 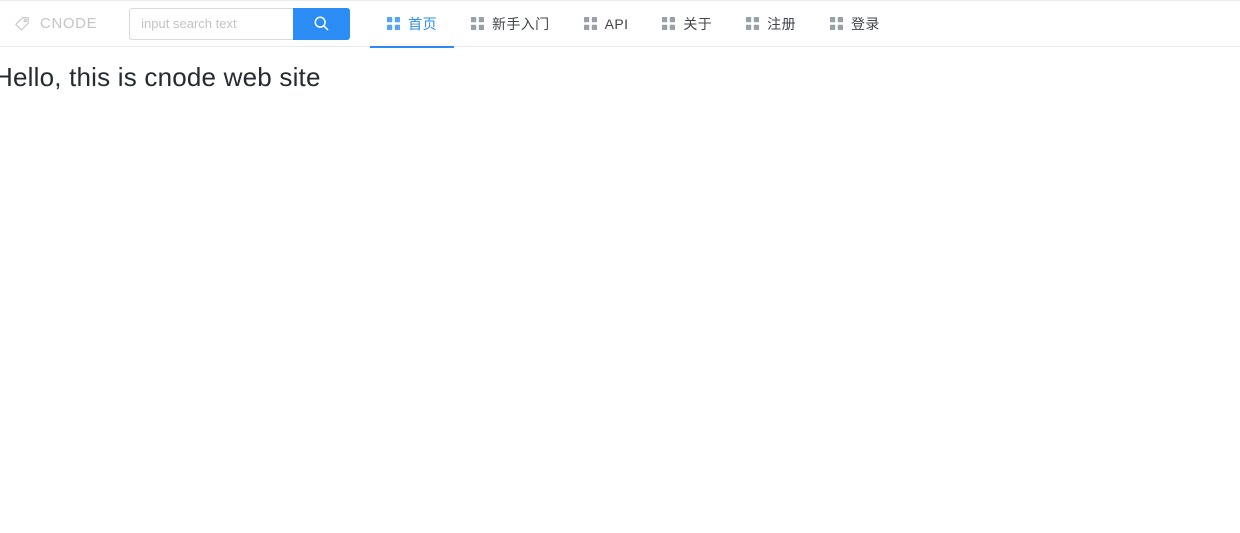 What do you see at coordinates (22, 24) in the screenshot?
I see `tag-icon` at bounding box center [22, 24].